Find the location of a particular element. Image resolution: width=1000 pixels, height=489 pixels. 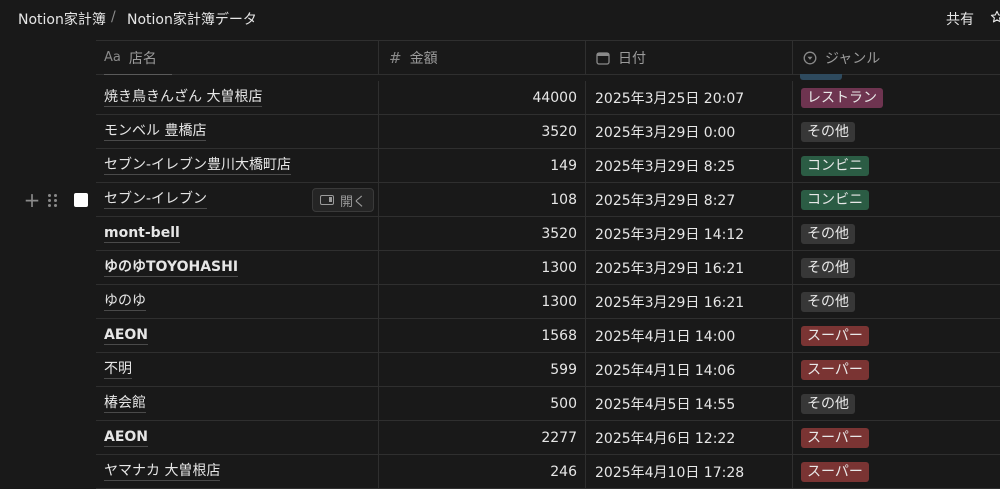

table-row: ゆのゆ 1300 2025年3月29日 16:21 その他 is located at coordinates (500, 302).